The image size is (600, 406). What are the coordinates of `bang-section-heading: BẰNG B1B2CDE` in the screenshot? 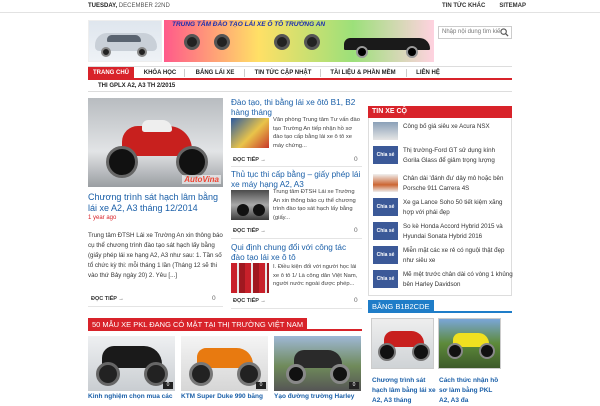 It's located at (440, 306).